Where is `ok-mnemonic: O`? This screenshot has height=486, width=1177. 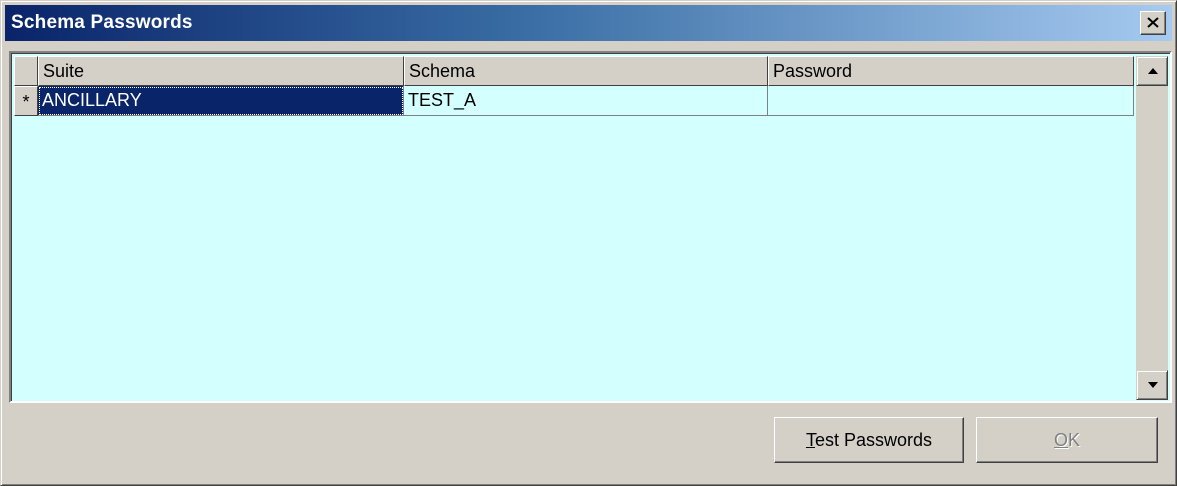
ok-mnemonic: O is located at coordinates (1060, 440).